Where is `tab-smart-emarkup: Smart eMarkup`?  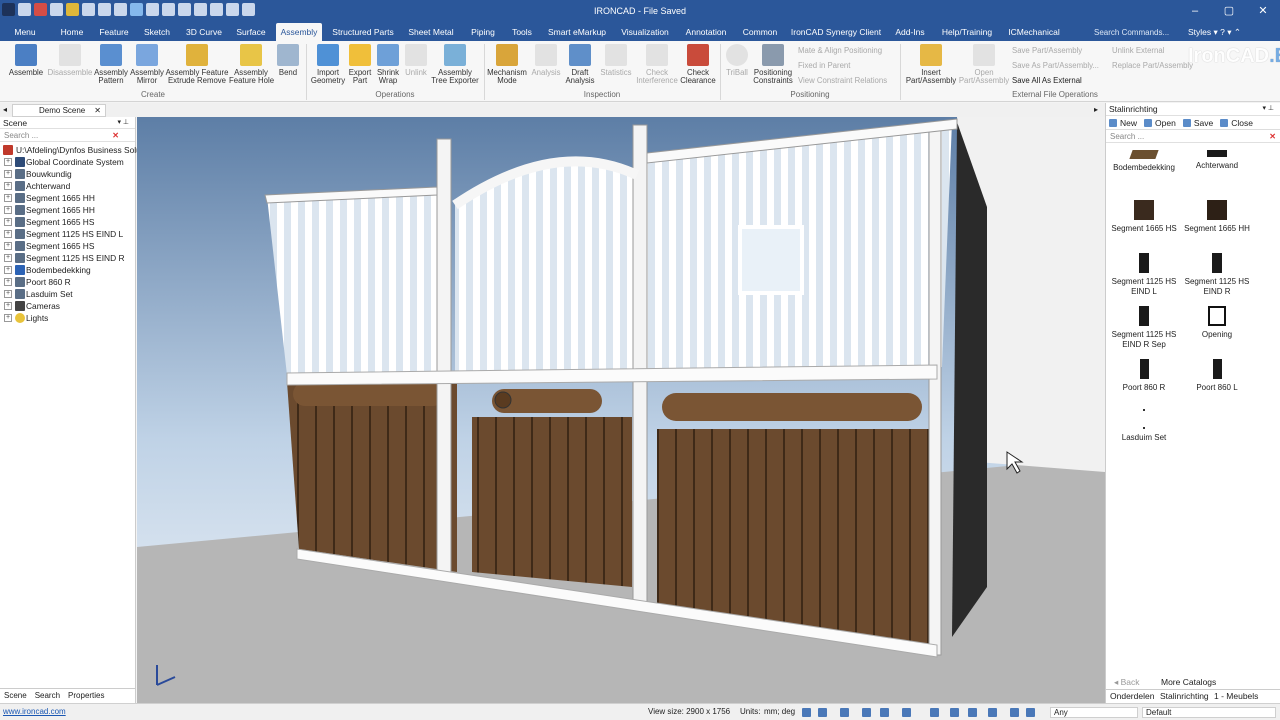 tab-smart-emarkup: Smart eMarkup is located at coordinates (577, 32).